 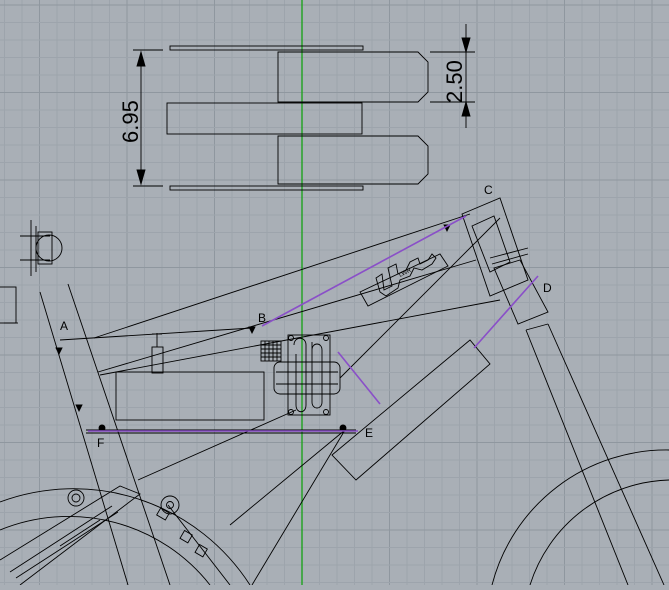 What do you see at coordinates (76, 498) in the screenshot?
I see `swingarm-pivot` at bounding box center [76, 498].